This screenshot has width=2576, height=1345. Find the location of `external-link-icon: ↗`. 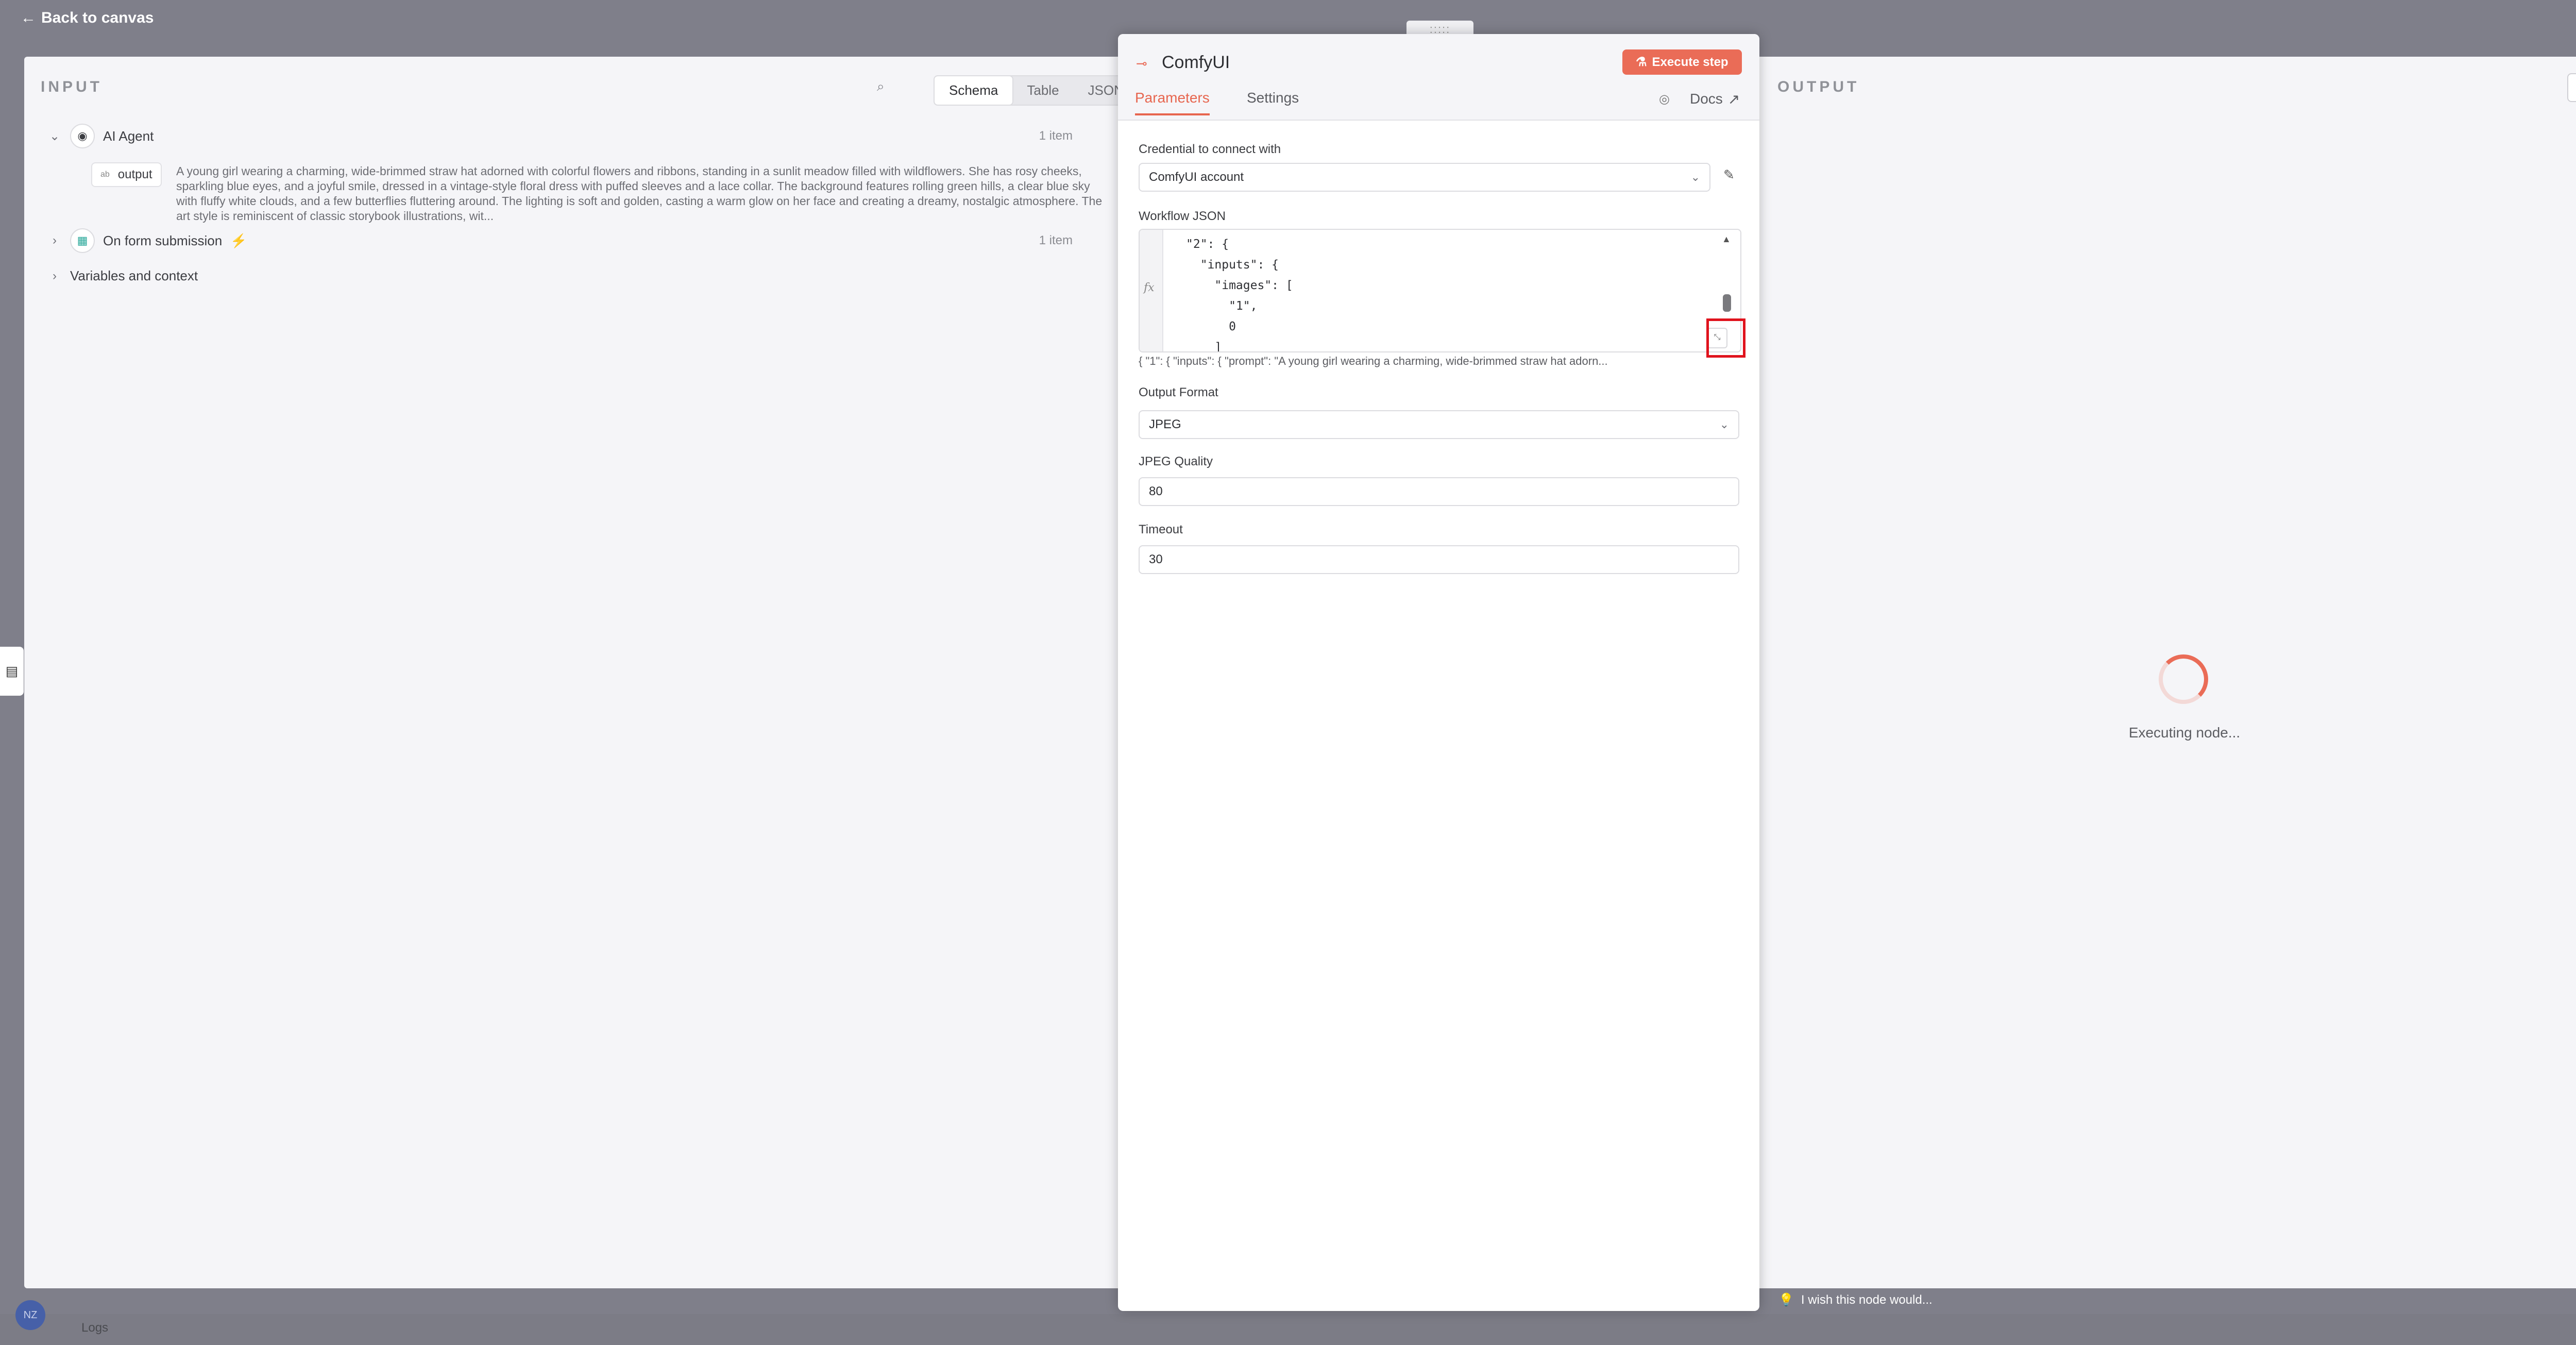

external-link-icon: ↗ is located at coordinates (1733, 99).